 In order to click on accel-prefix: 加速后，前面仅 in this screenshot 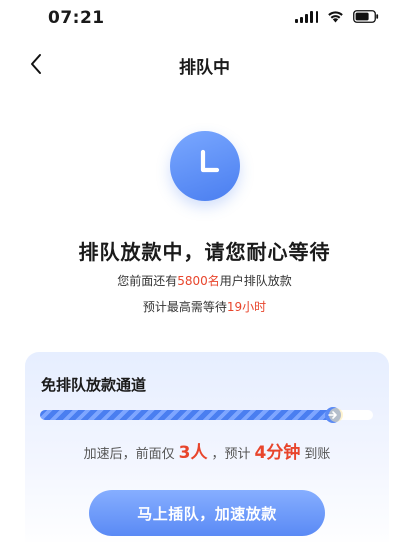, I will do `click(129, 454)`.